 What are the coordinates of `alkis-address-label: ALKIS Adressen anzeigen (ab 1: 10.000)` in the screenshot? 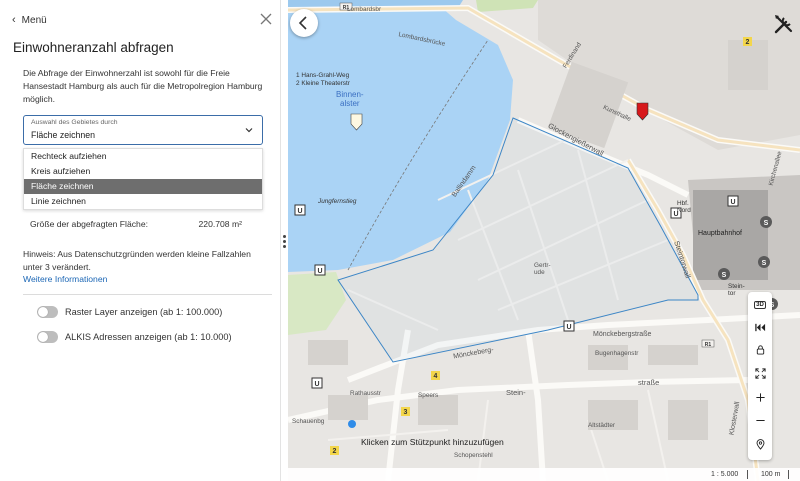 It's located at (148, 337).